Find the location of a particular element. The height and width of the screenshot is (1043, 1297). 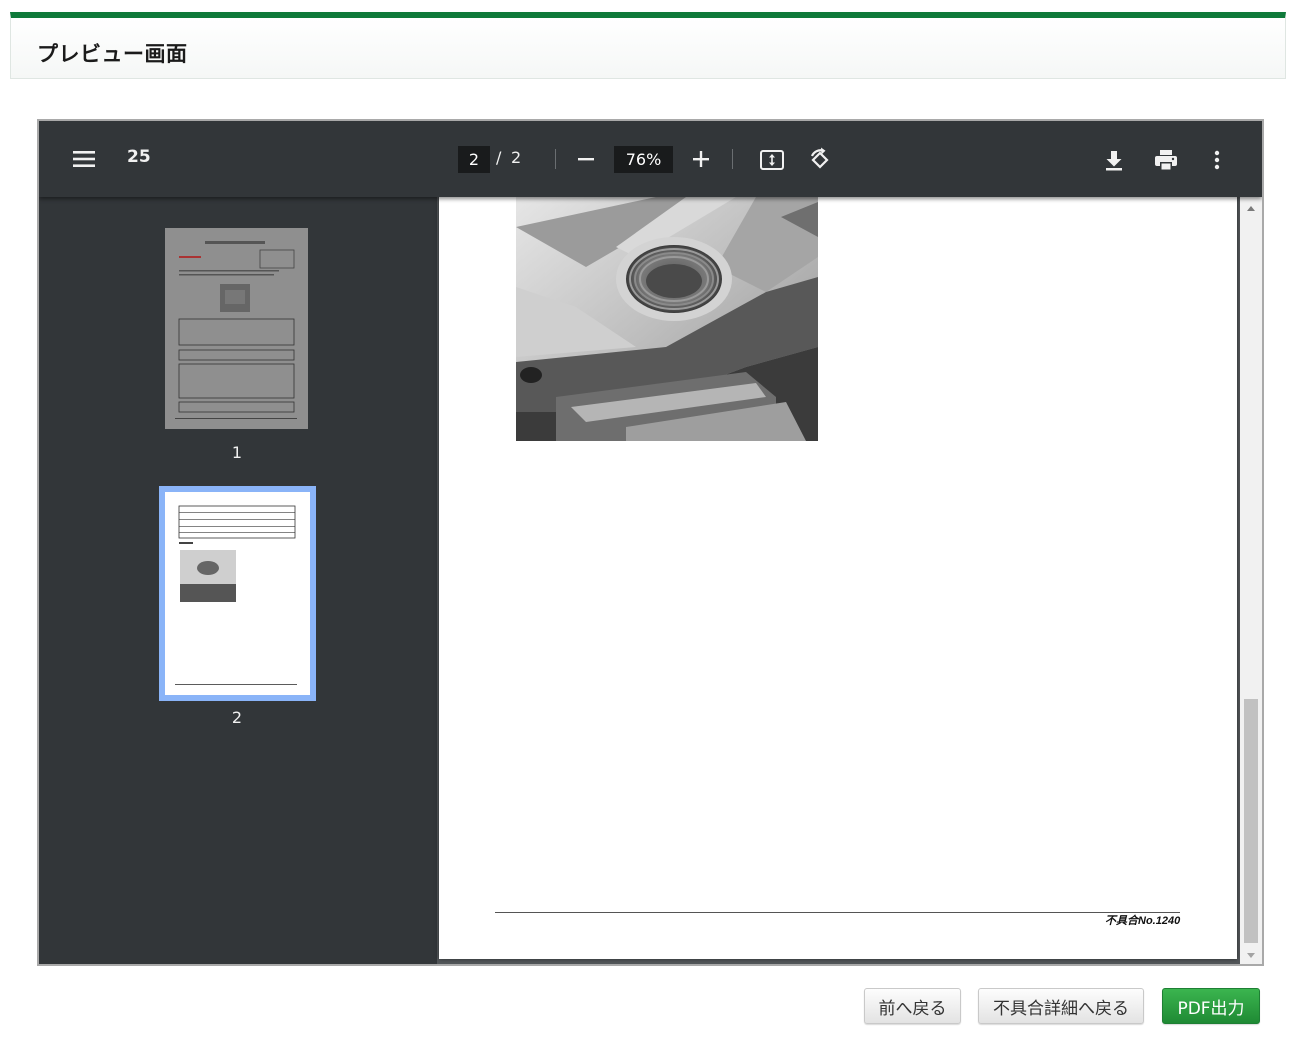

zoom-in-icon is located at coordinates (701, 159).